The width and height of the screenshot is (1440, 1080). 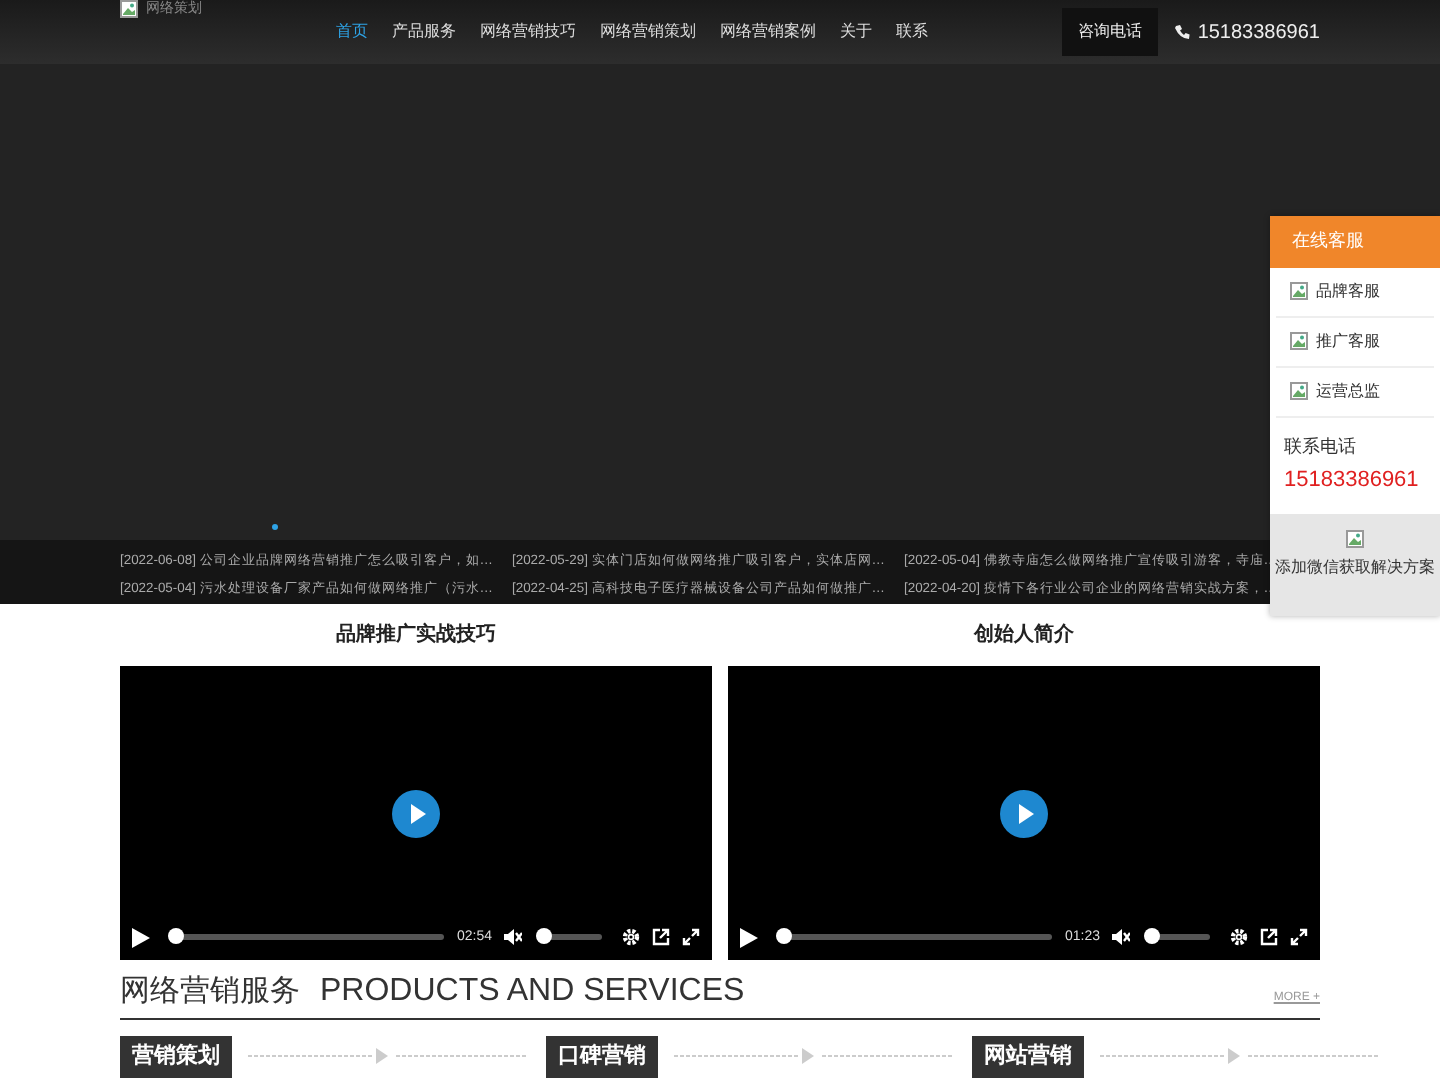 What do you see at coordinates (1355, 241) in the screenshot?
I see `panel-title: 在线客服` at bounding box center [1355, 241].